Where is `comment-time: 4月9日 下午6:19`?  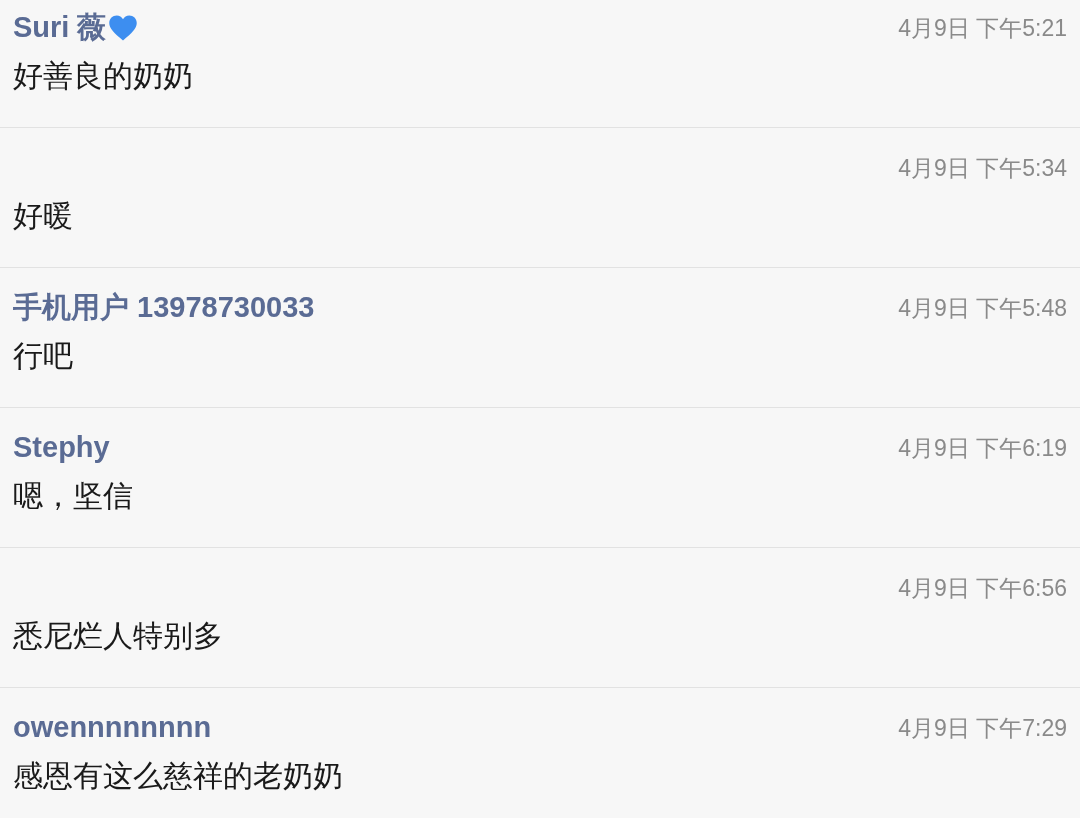 comment-time: 4月9日 下午6:19 is located at coordinates (982, 448).